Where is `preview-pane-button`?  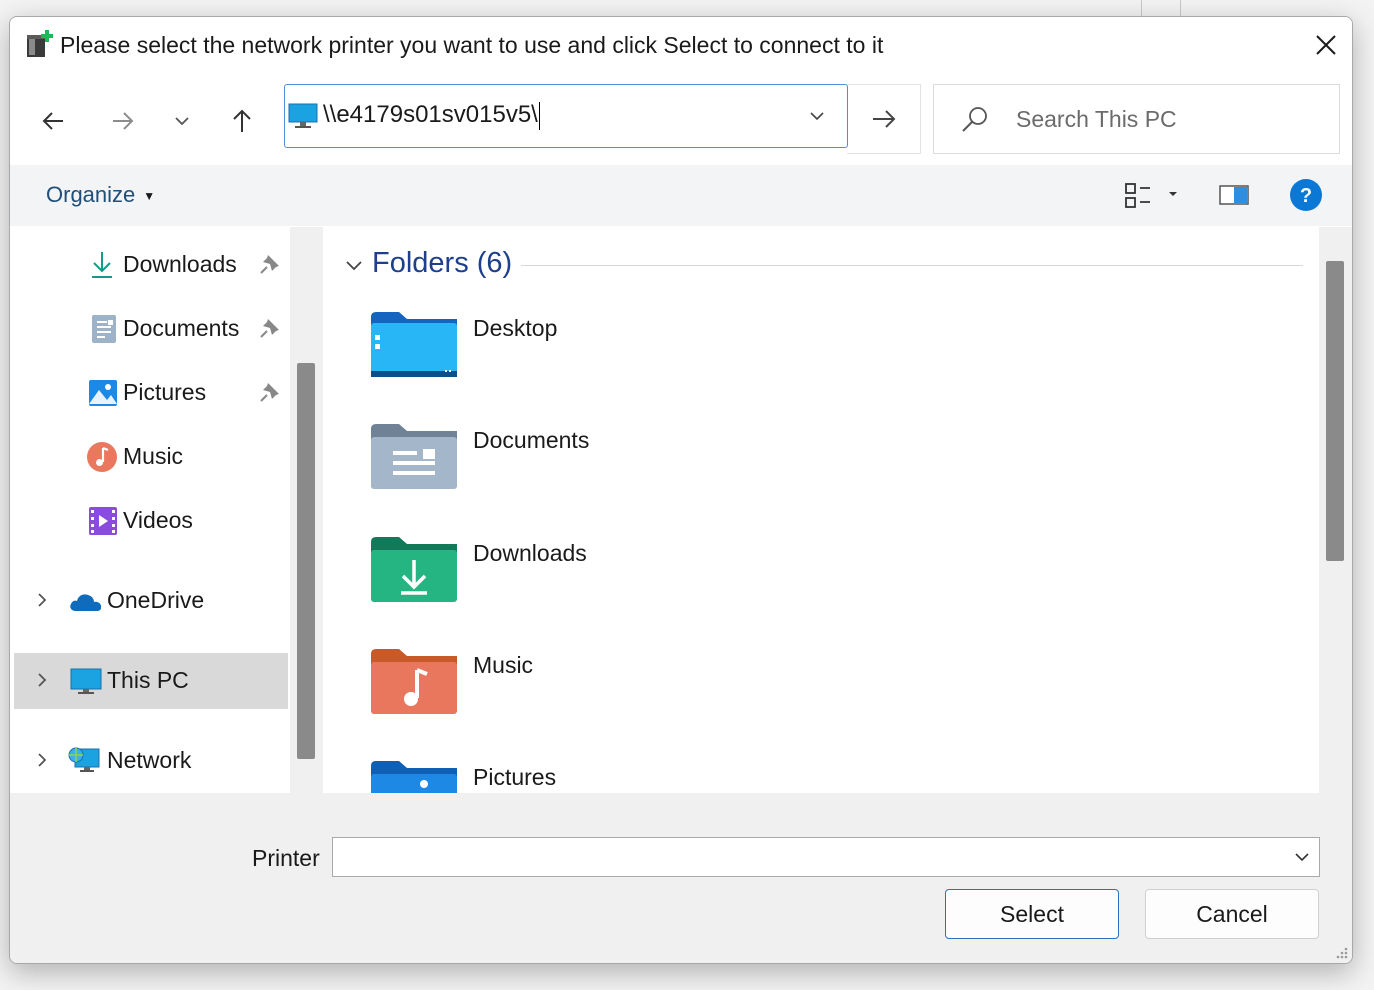 preview-pane-button is located at coordinates (1234, 195).